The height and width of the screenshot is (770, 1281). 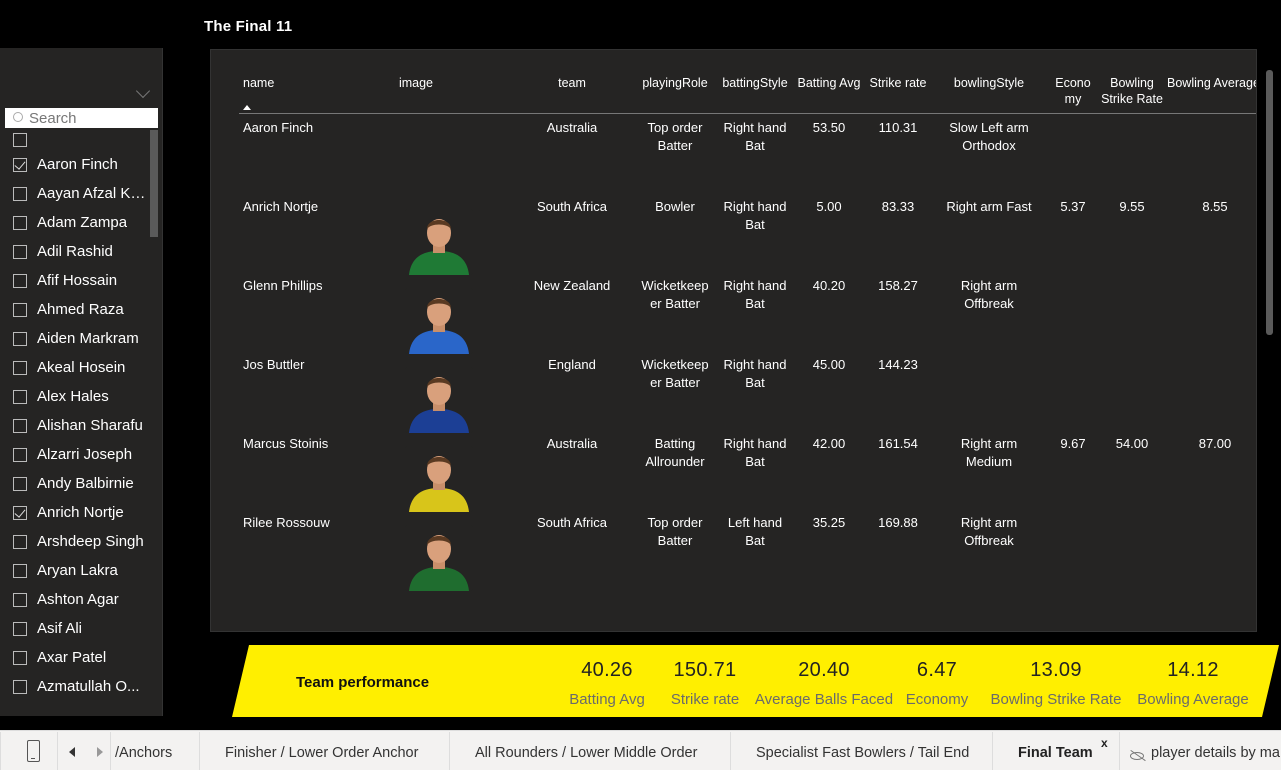 I want to click on cell-batting-style-line2: Bat, so click(x=755, y=540).